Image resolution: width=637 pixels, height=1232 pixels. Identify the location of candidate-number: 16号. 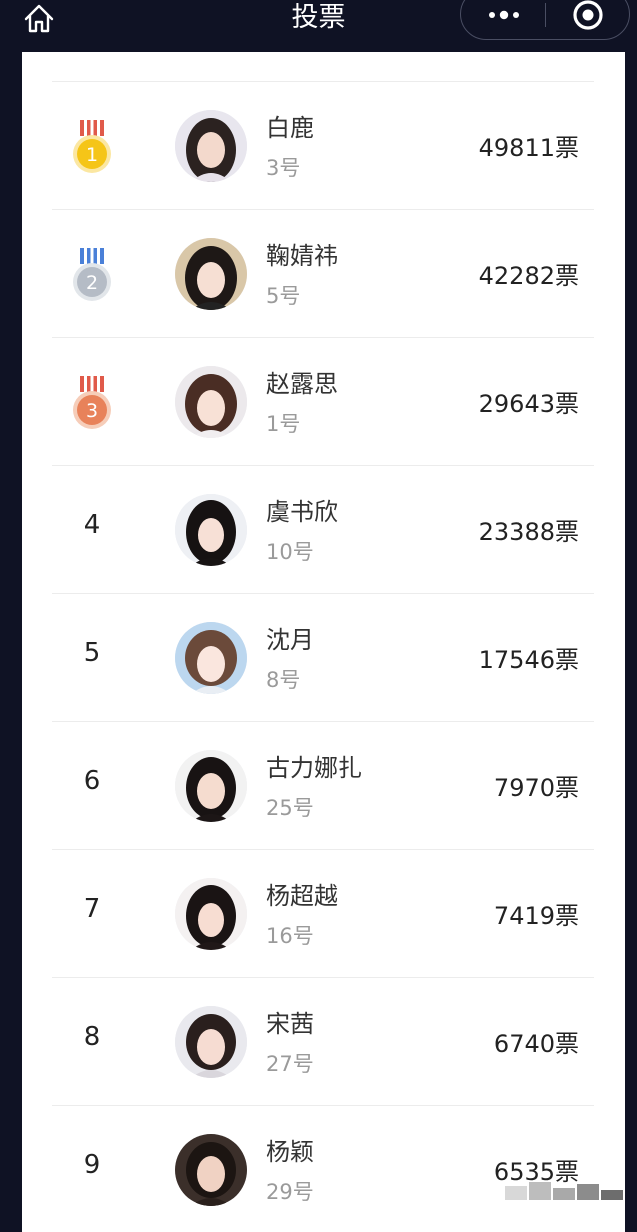
(290, 936).